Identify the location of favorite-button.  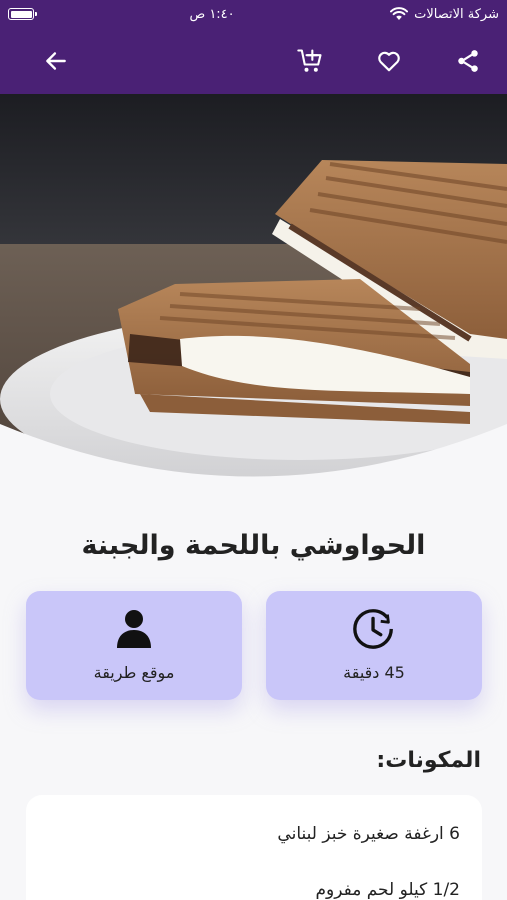
(389, 61).